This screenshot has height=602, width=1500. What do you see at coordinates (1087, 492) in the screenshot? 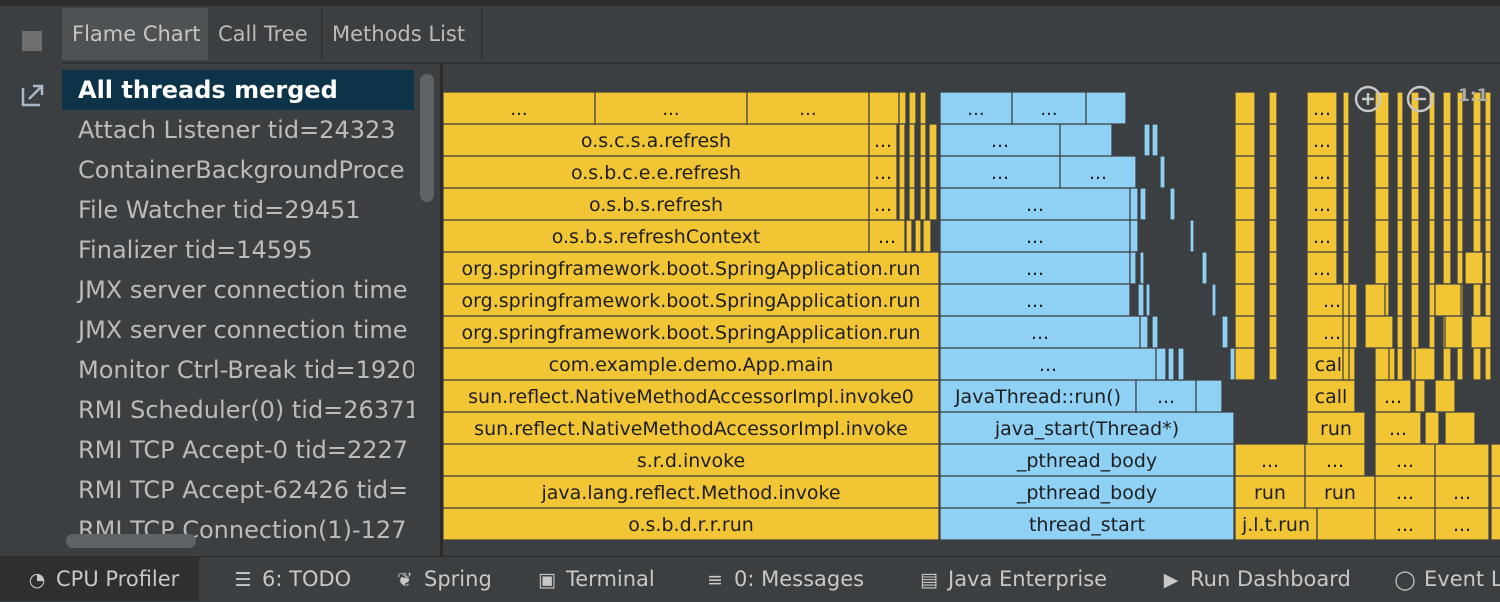
I see `native-frame: _pthread_body` at bounding box center [1087, 492].